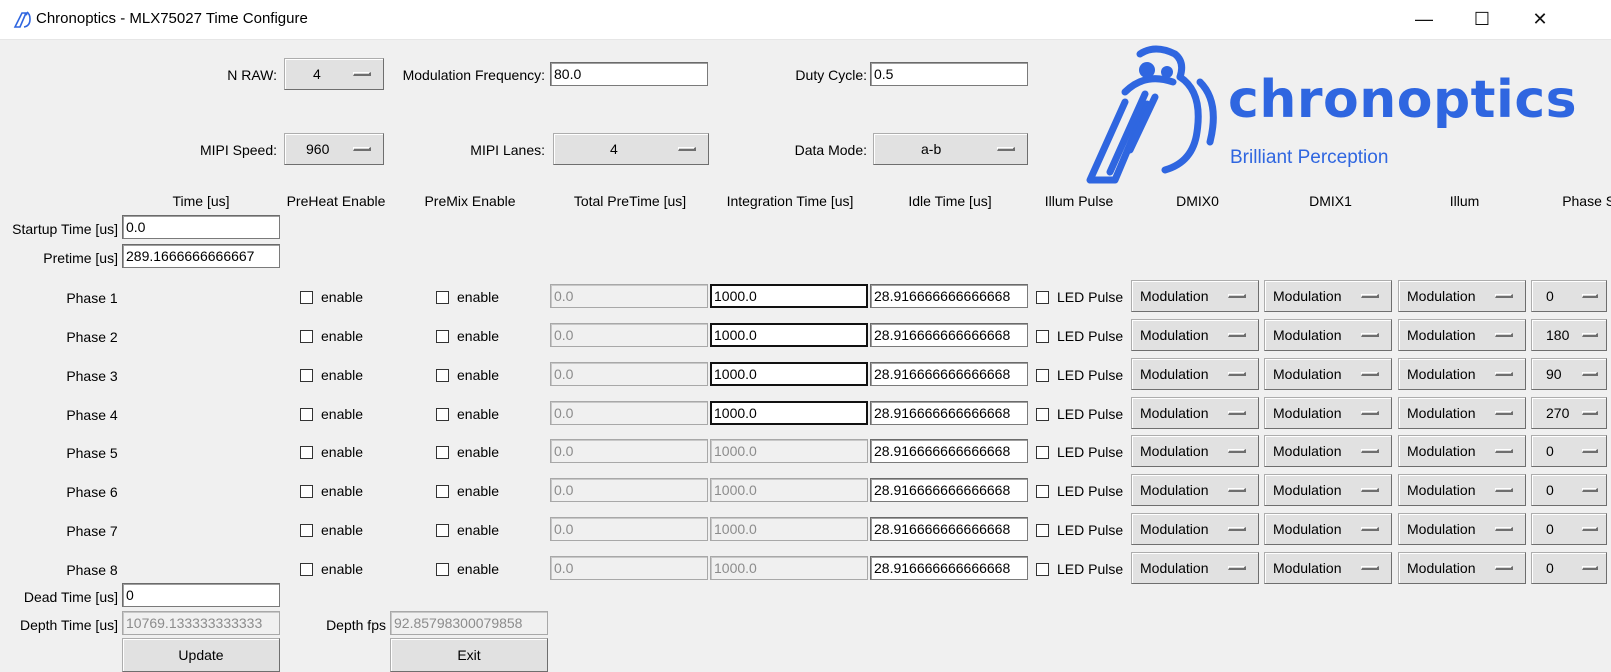 This screenshot has height=672, width=1611. What do you see at coordinates (949, 74) in the screenshot?
I see `duty-cycle-input: 0.5` at bounding box center [949, 74].